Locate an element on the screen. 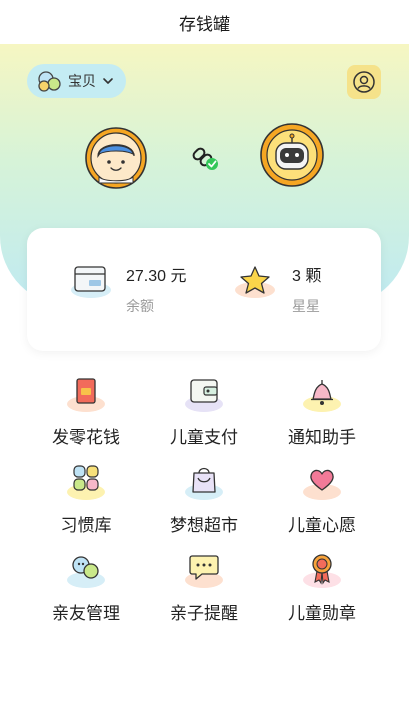  medal-icon is located at coordinates (322, 571).